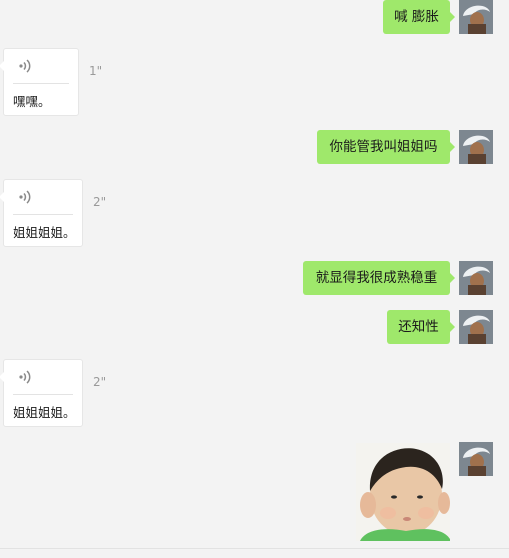 The height and width of the screenshot is (558, 509). I want to click on message-text: 就显得我很成熟稳重, so click(376, 278).